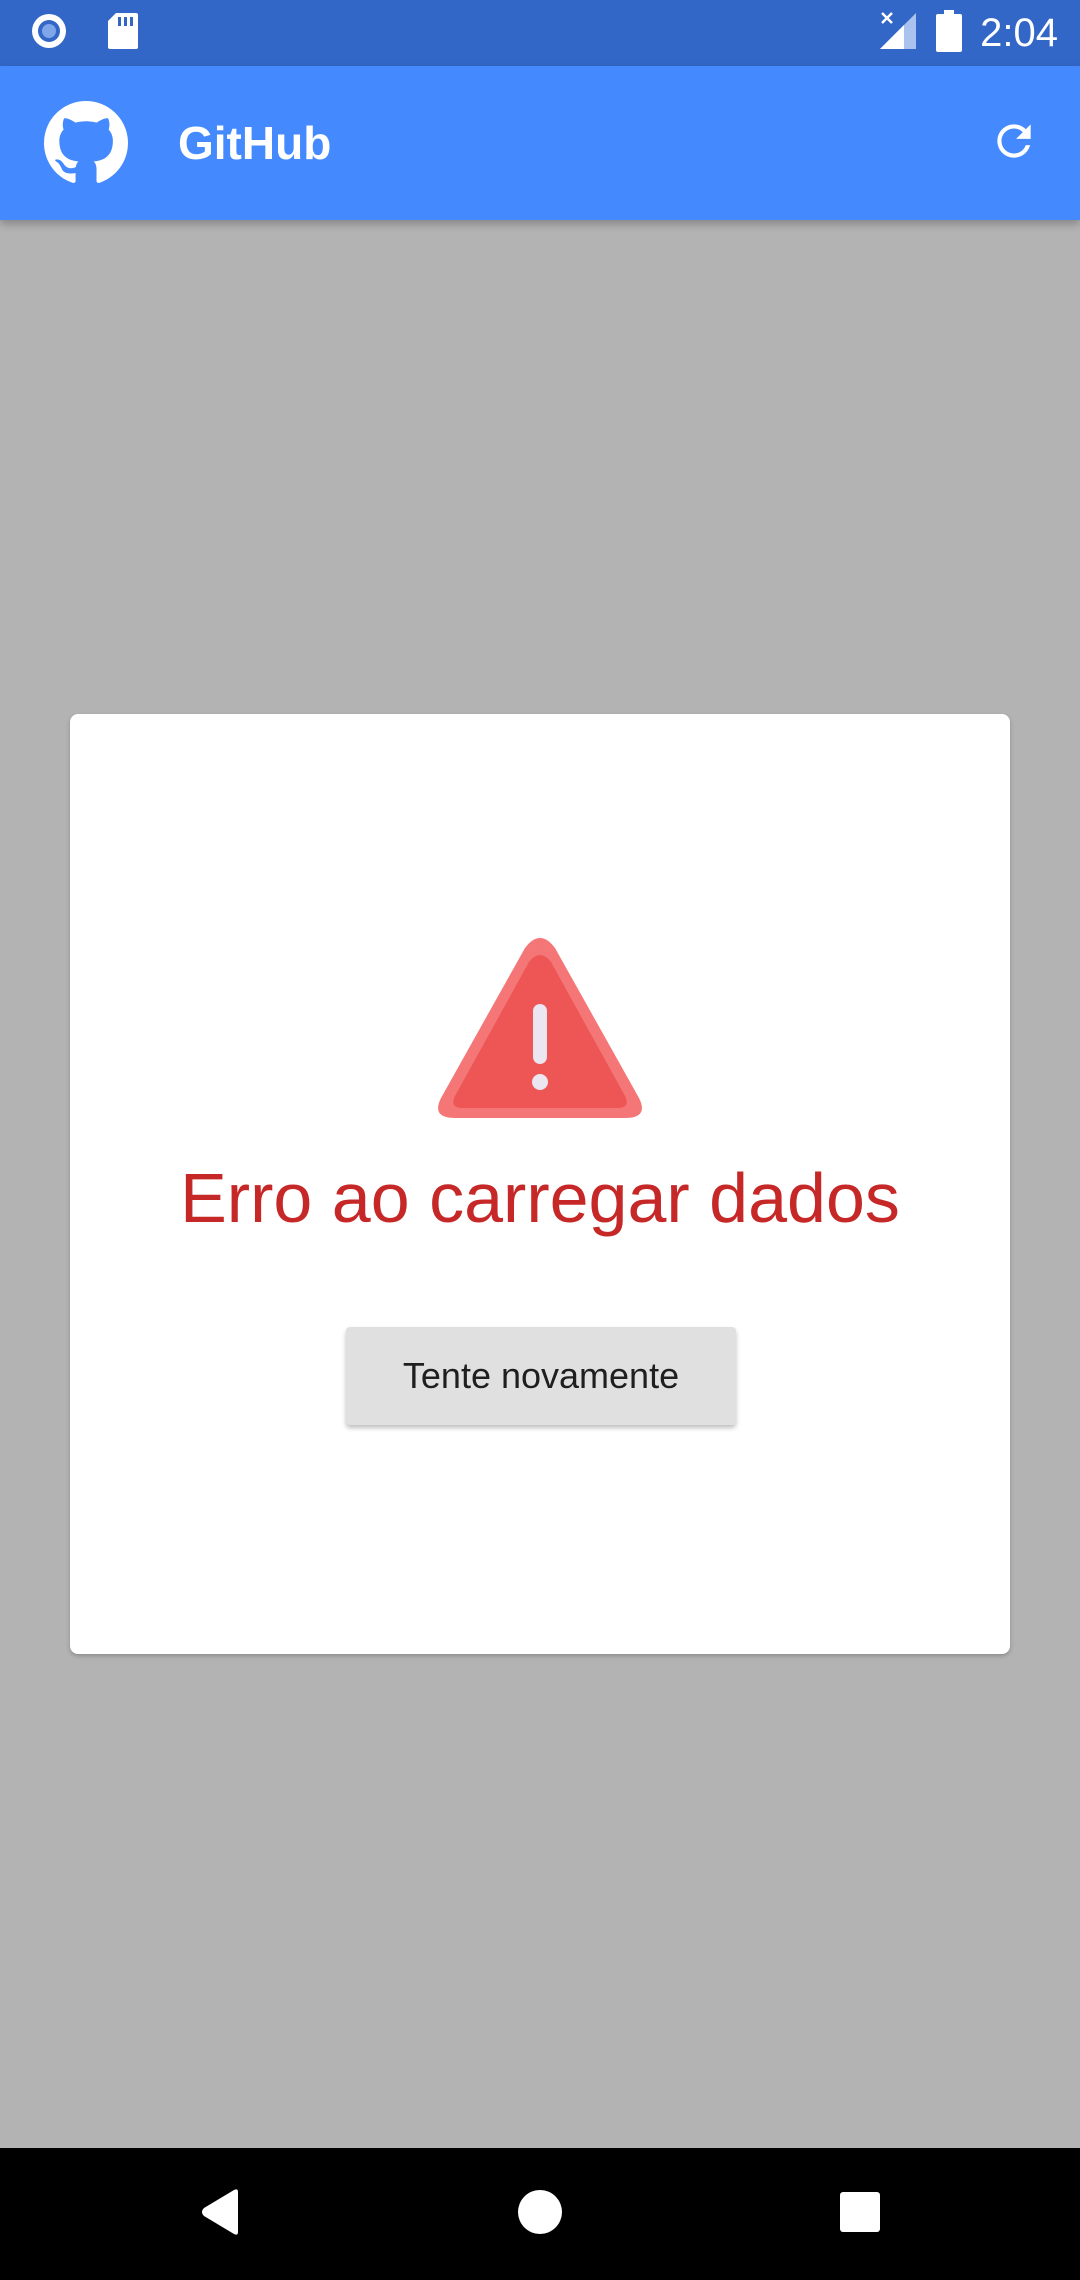 Image resolution: width=1080 pixels, height=2280 pixels. What do you see at coordinates (123, 33) in the screenshot?
I see `sd-card-icon` at bounding box center [123, 33].